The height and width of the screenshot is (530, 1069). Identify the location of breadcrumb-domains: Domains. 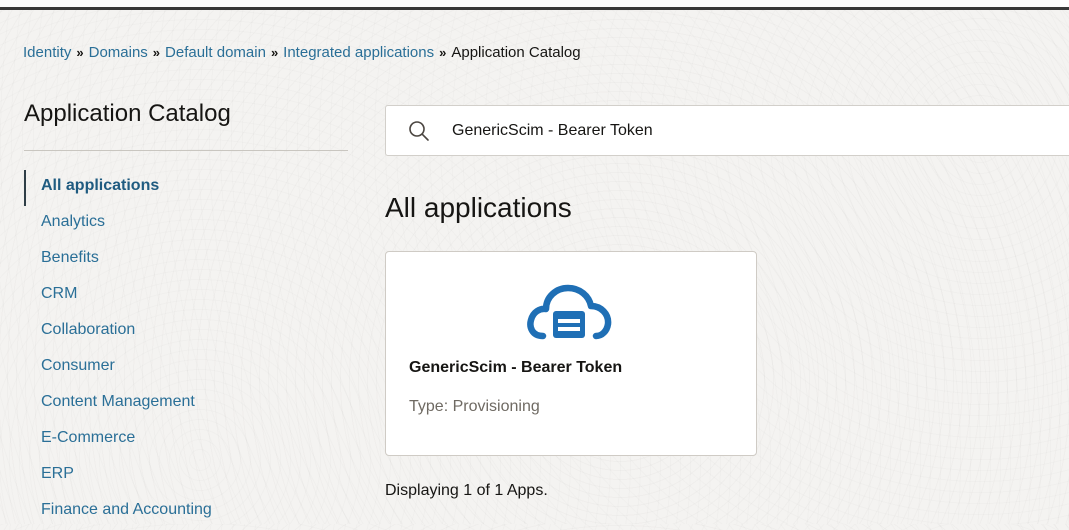
(118, 52).